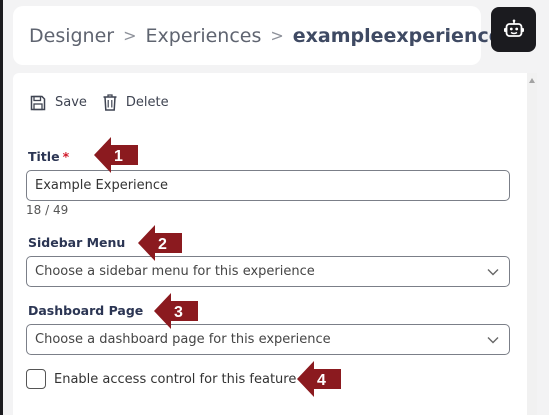  I want to click on access-control-checkbox, so click(36, 379).